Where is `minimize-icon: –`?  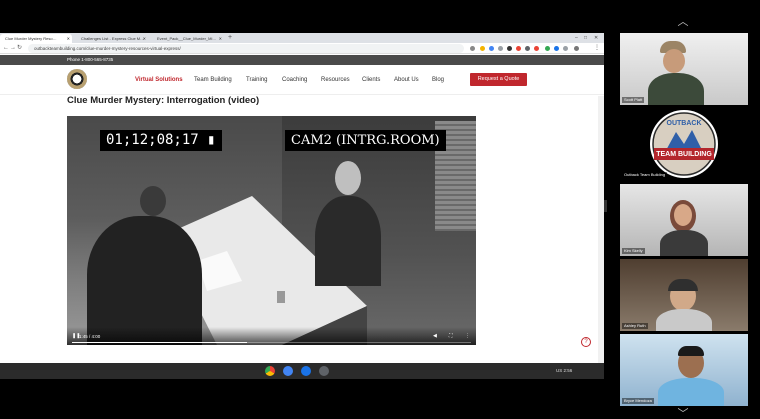
minimize-icon: – is located at coordinates (576, 38).